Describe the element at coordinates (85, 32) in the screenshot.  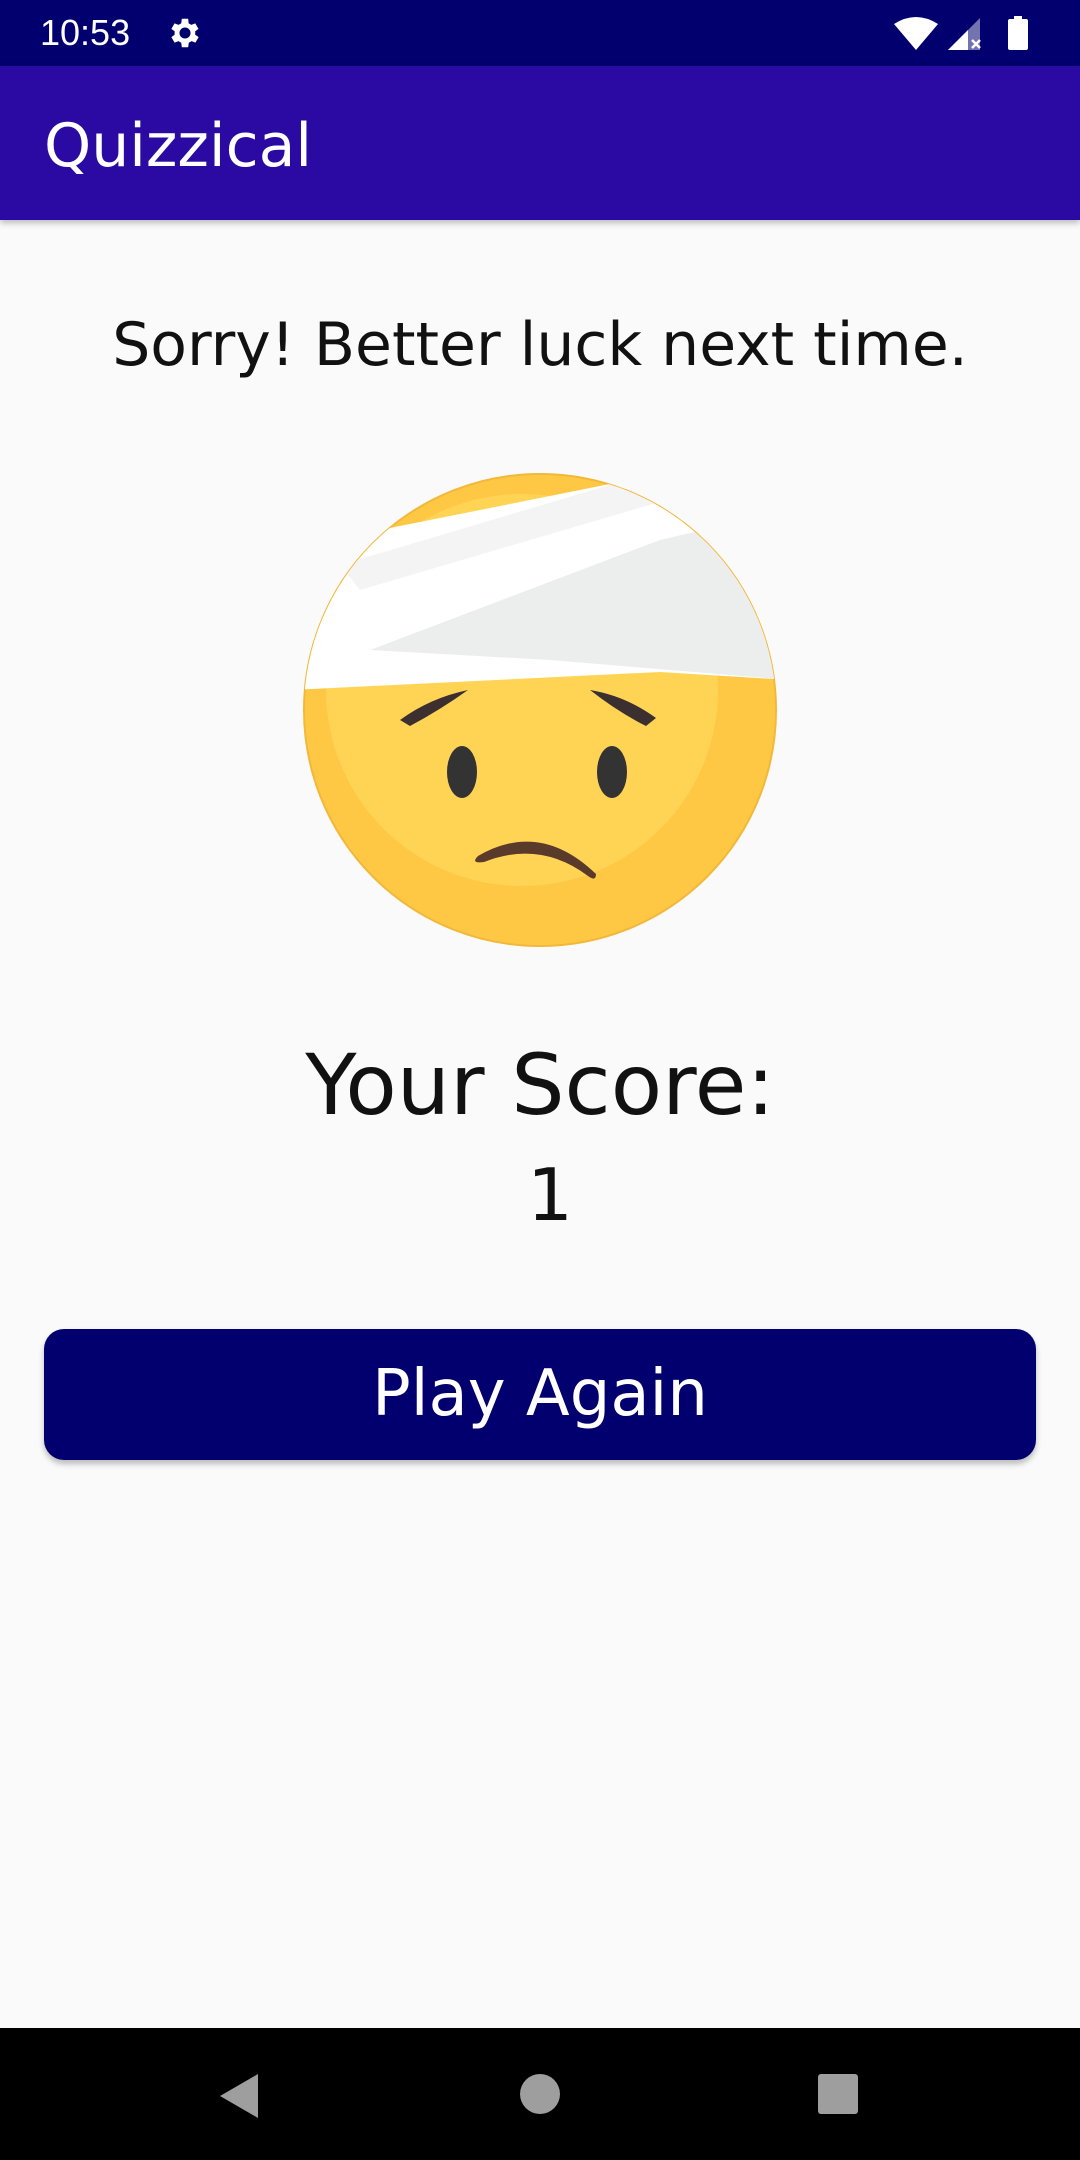
I see `status-time: 10:53` at that location.